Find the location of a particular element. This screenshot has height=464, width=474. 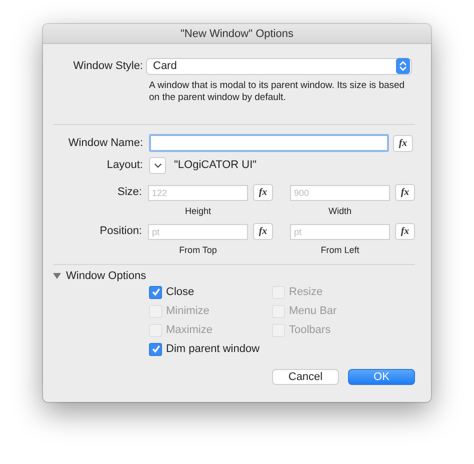

field-caption: From Left is located at coordinates (340, 250).